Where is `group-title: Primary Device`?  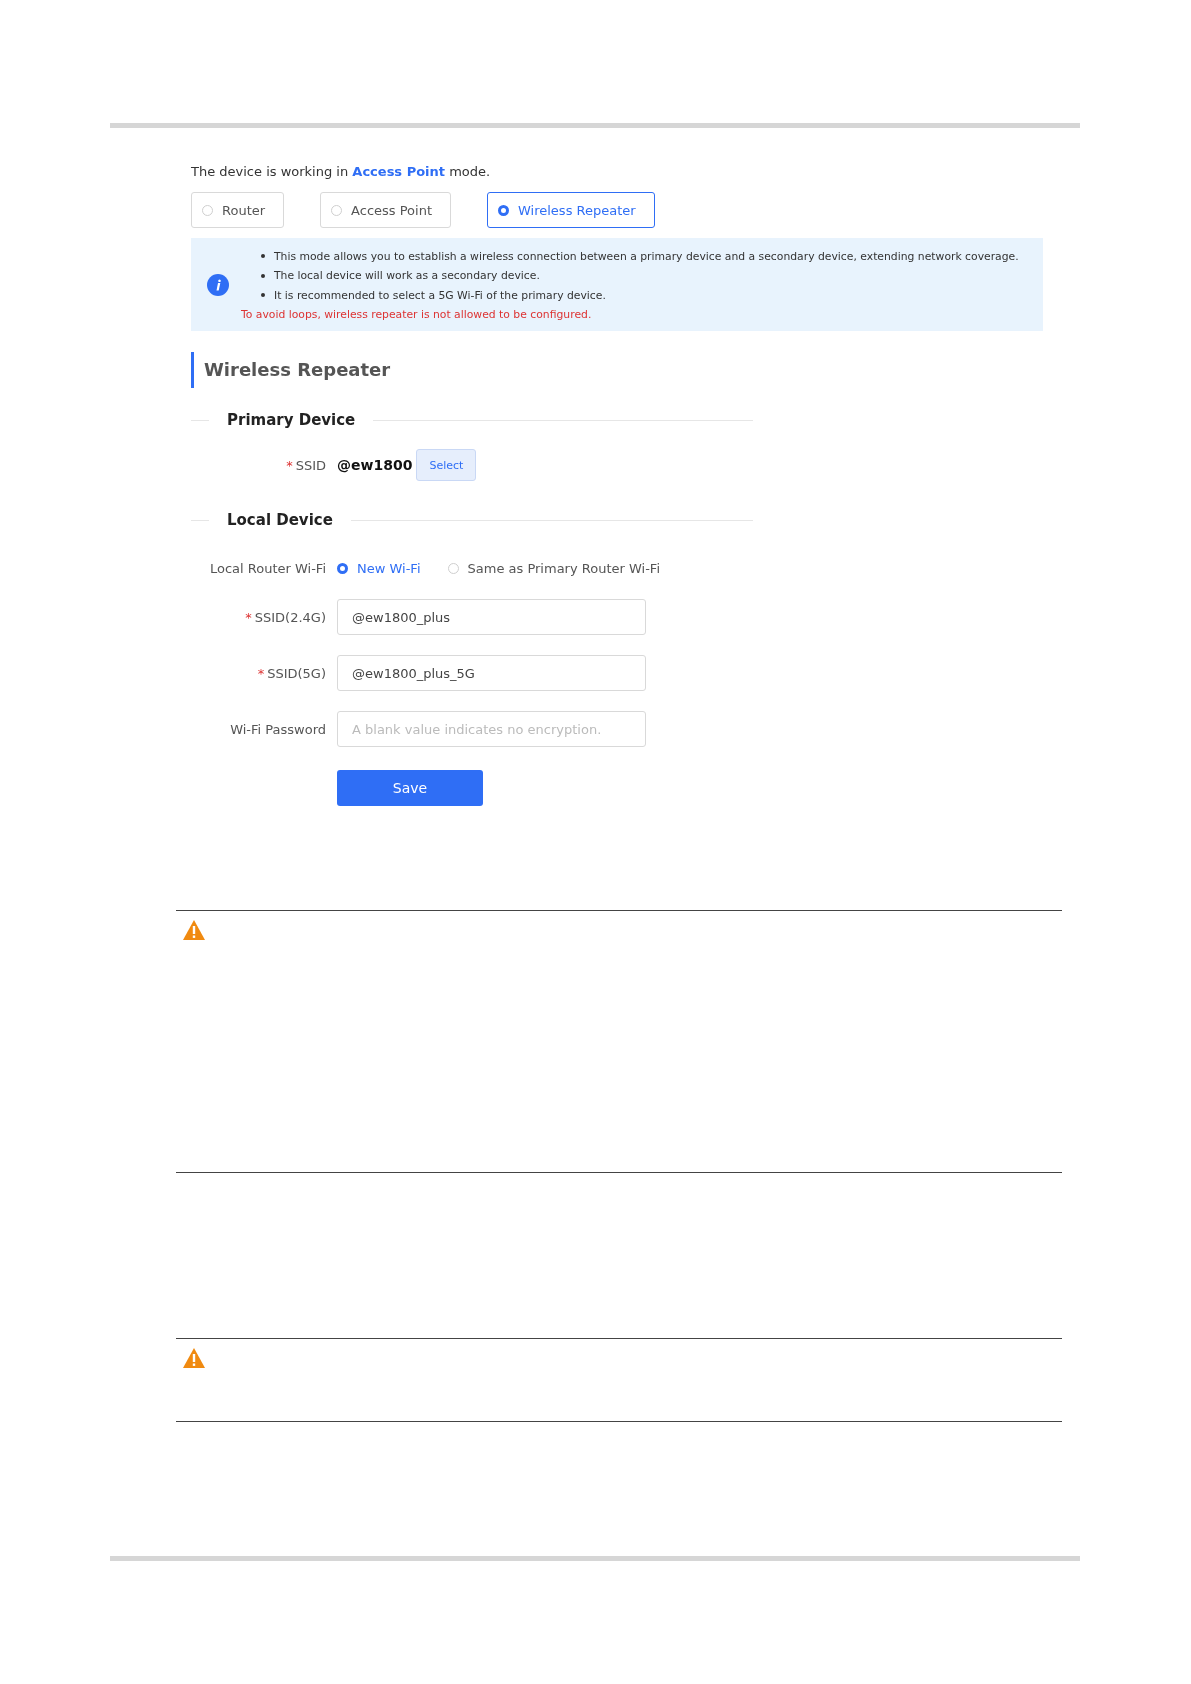 group-title: Primary Device is located at coordinates (291, 420).